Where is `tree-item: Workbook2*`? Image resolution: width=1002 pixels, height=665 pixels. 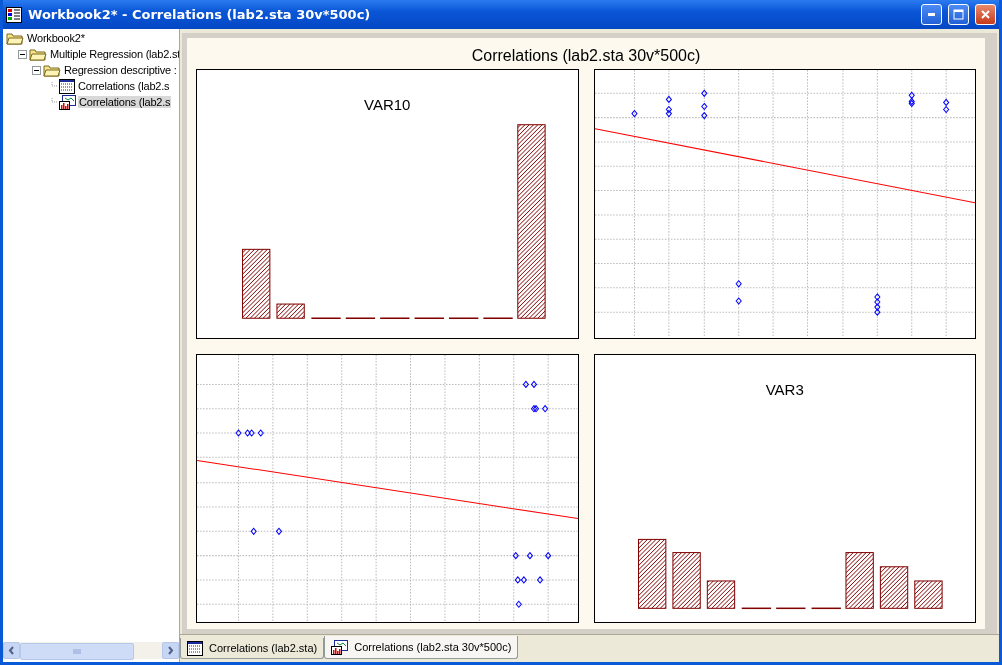 tree-item: Workbook2* is located at coordinates (56, 38).